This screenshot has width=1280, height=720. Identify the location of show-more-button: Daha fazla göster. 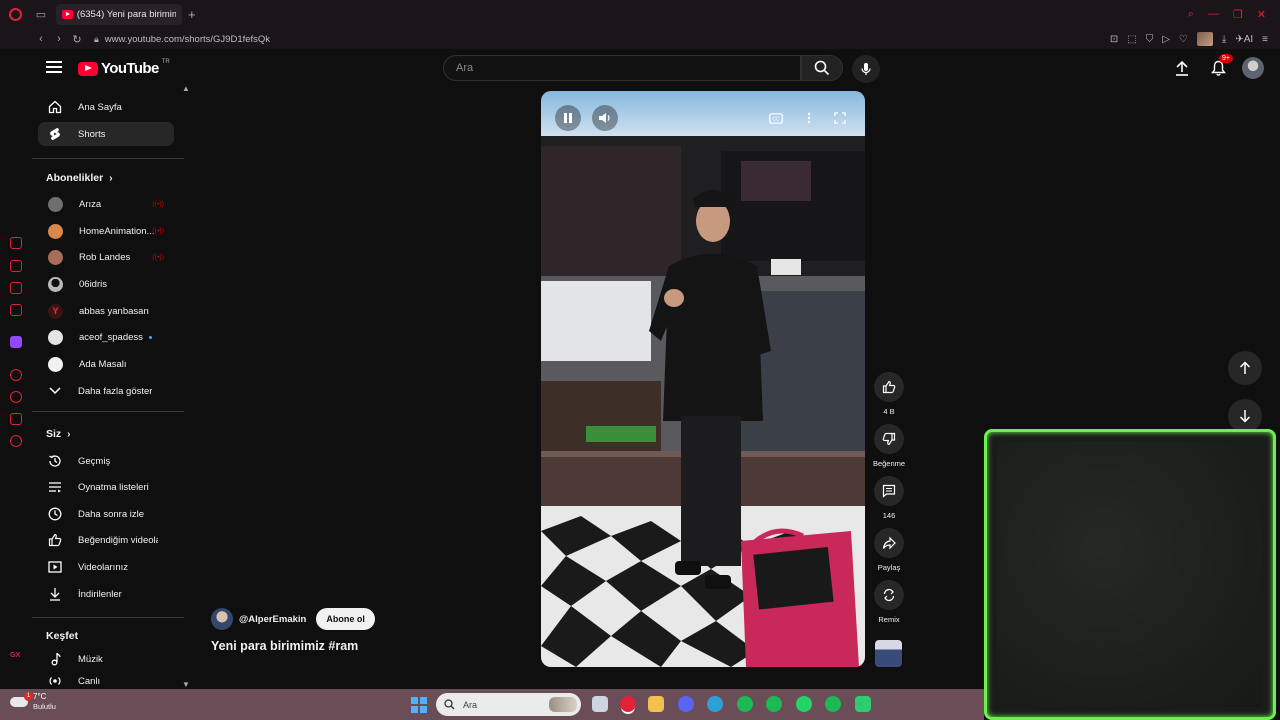
(106, 391).